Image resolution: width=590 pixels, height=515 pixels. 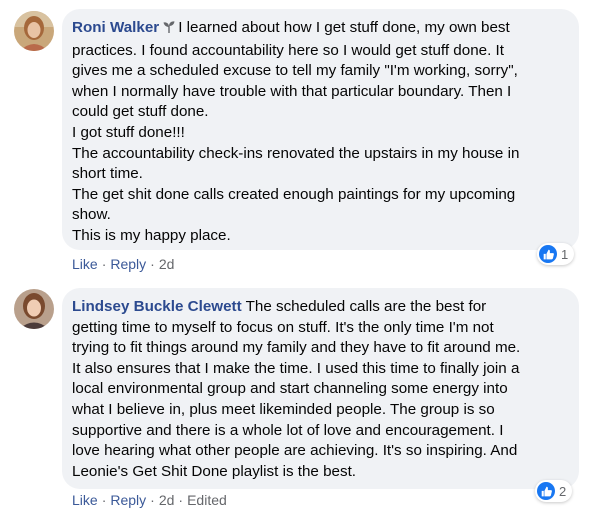 What do you see at coordinates (565, 254) in the screenshot?
I see `reaction-count: 1` at bounding box center [565, 254].